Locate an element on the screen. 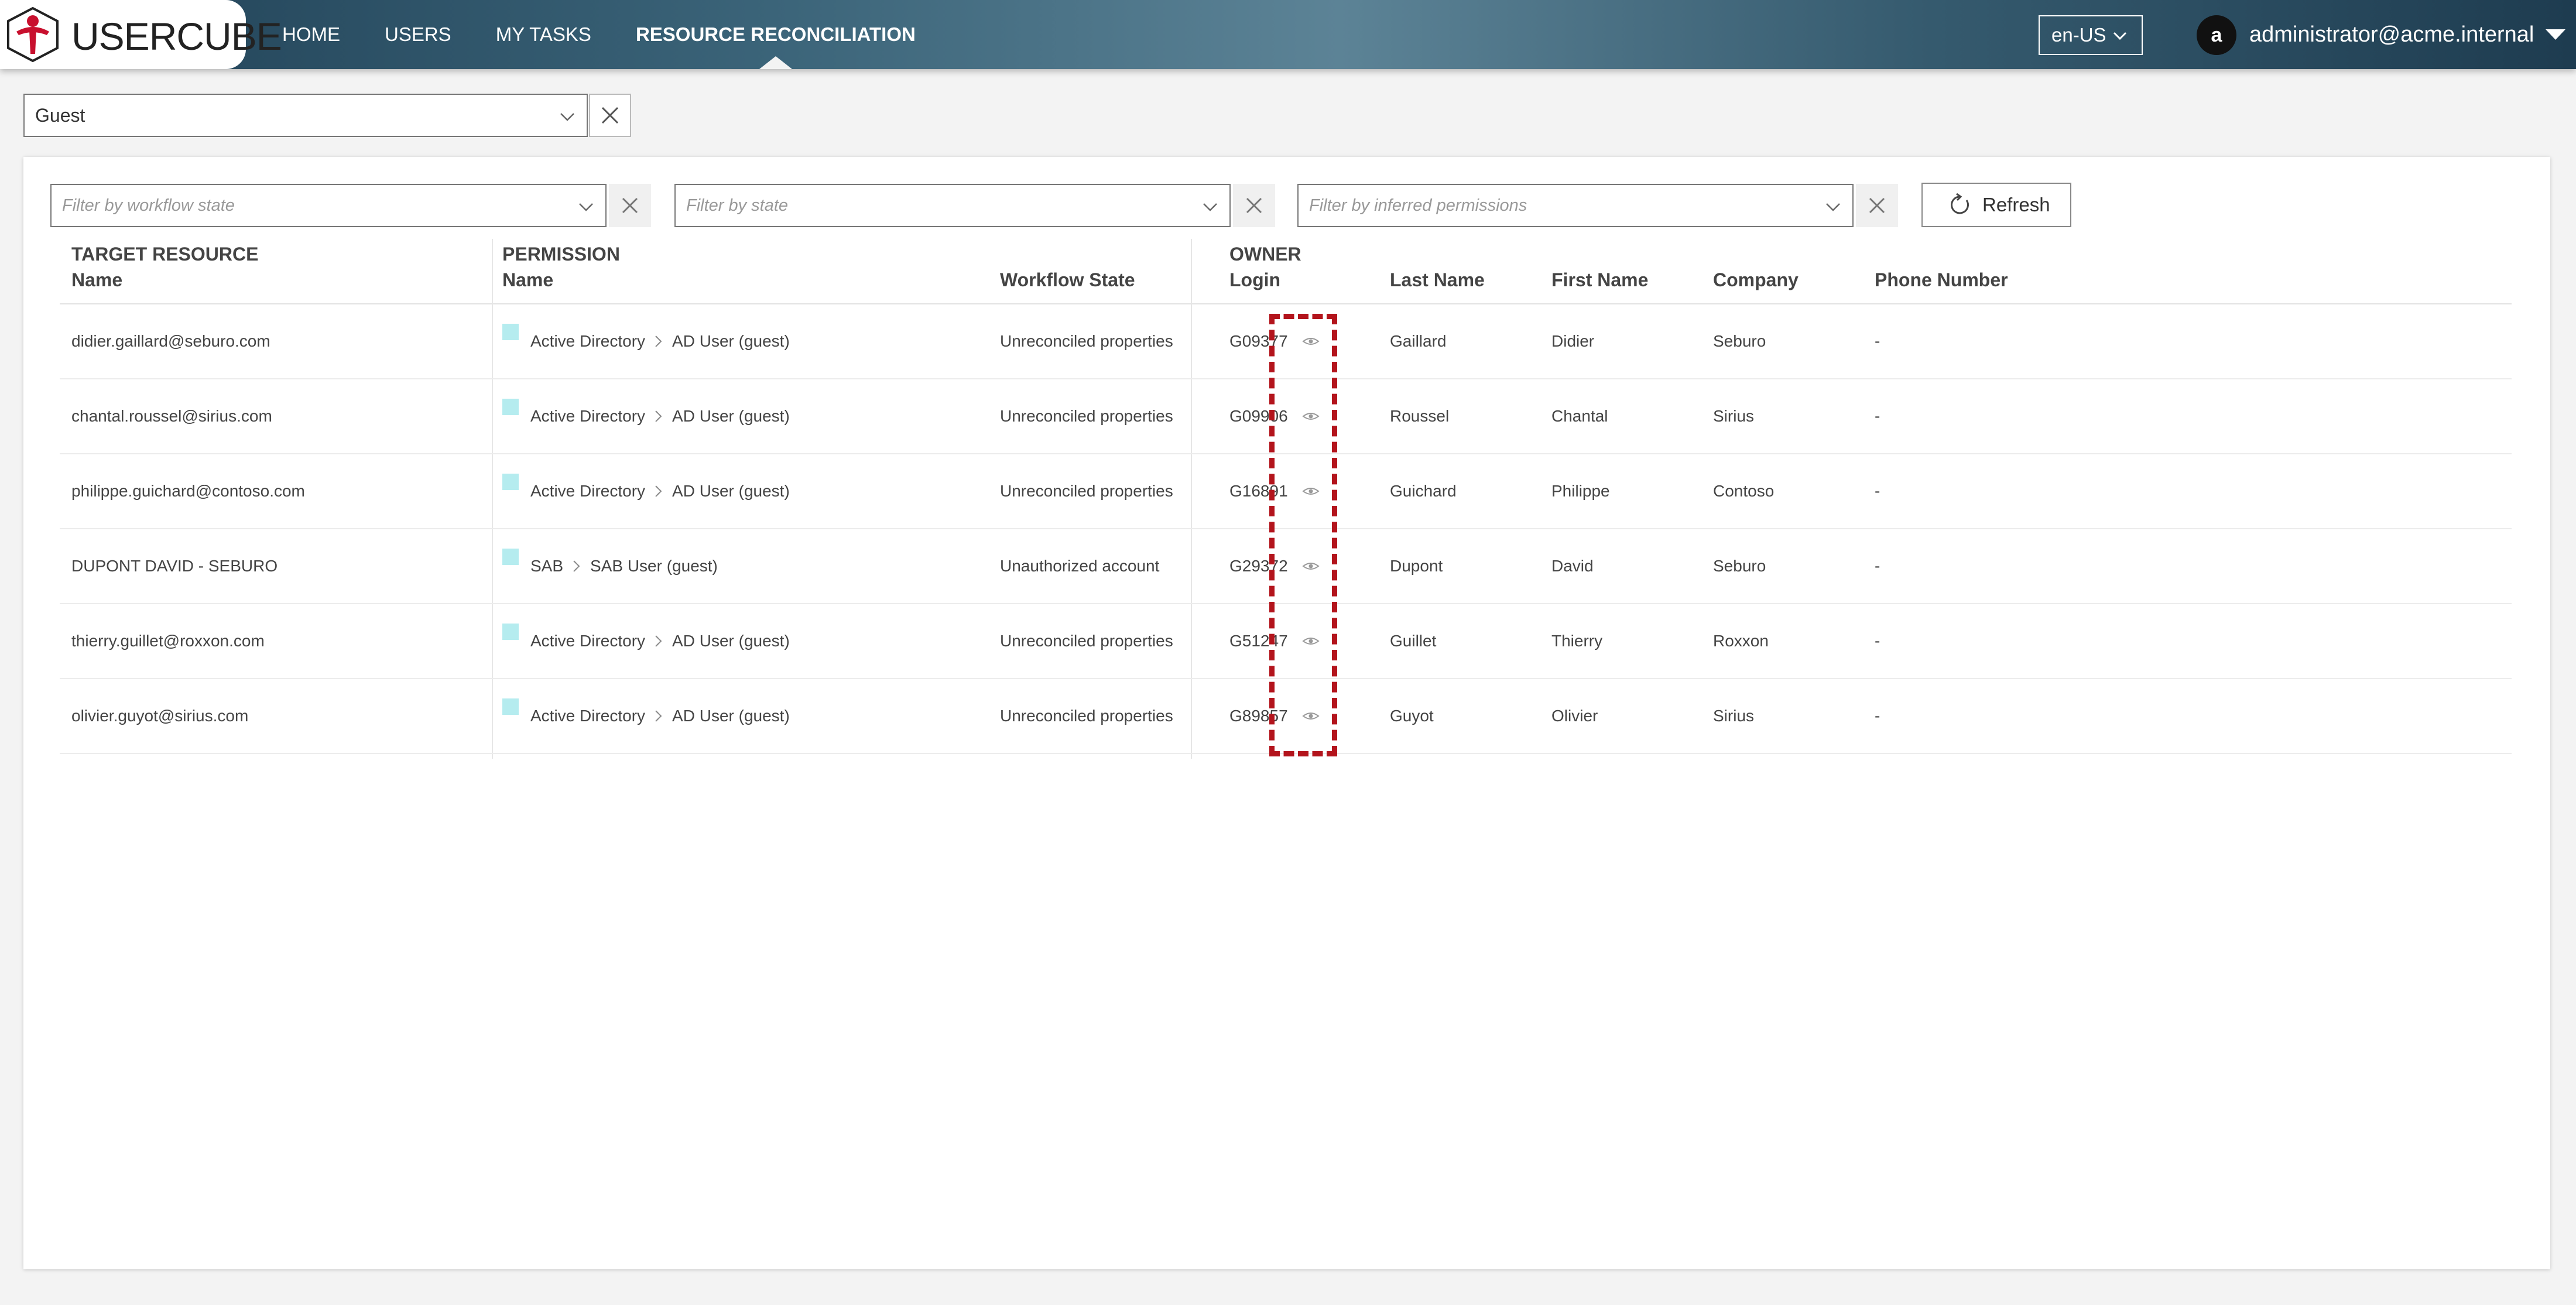 Image resolution: width=2576 pixels, height=1305 pixels. language-select: en-US is located at coordinates (2091, 35).